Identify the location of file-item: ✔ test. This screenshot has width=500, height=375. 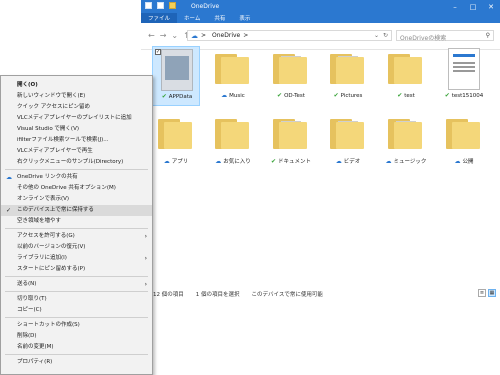
(406, 76).